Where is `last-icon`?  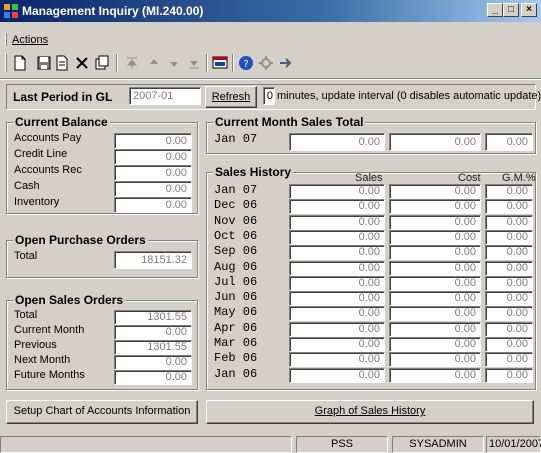 last-icon is located at coordinates (194, 63).